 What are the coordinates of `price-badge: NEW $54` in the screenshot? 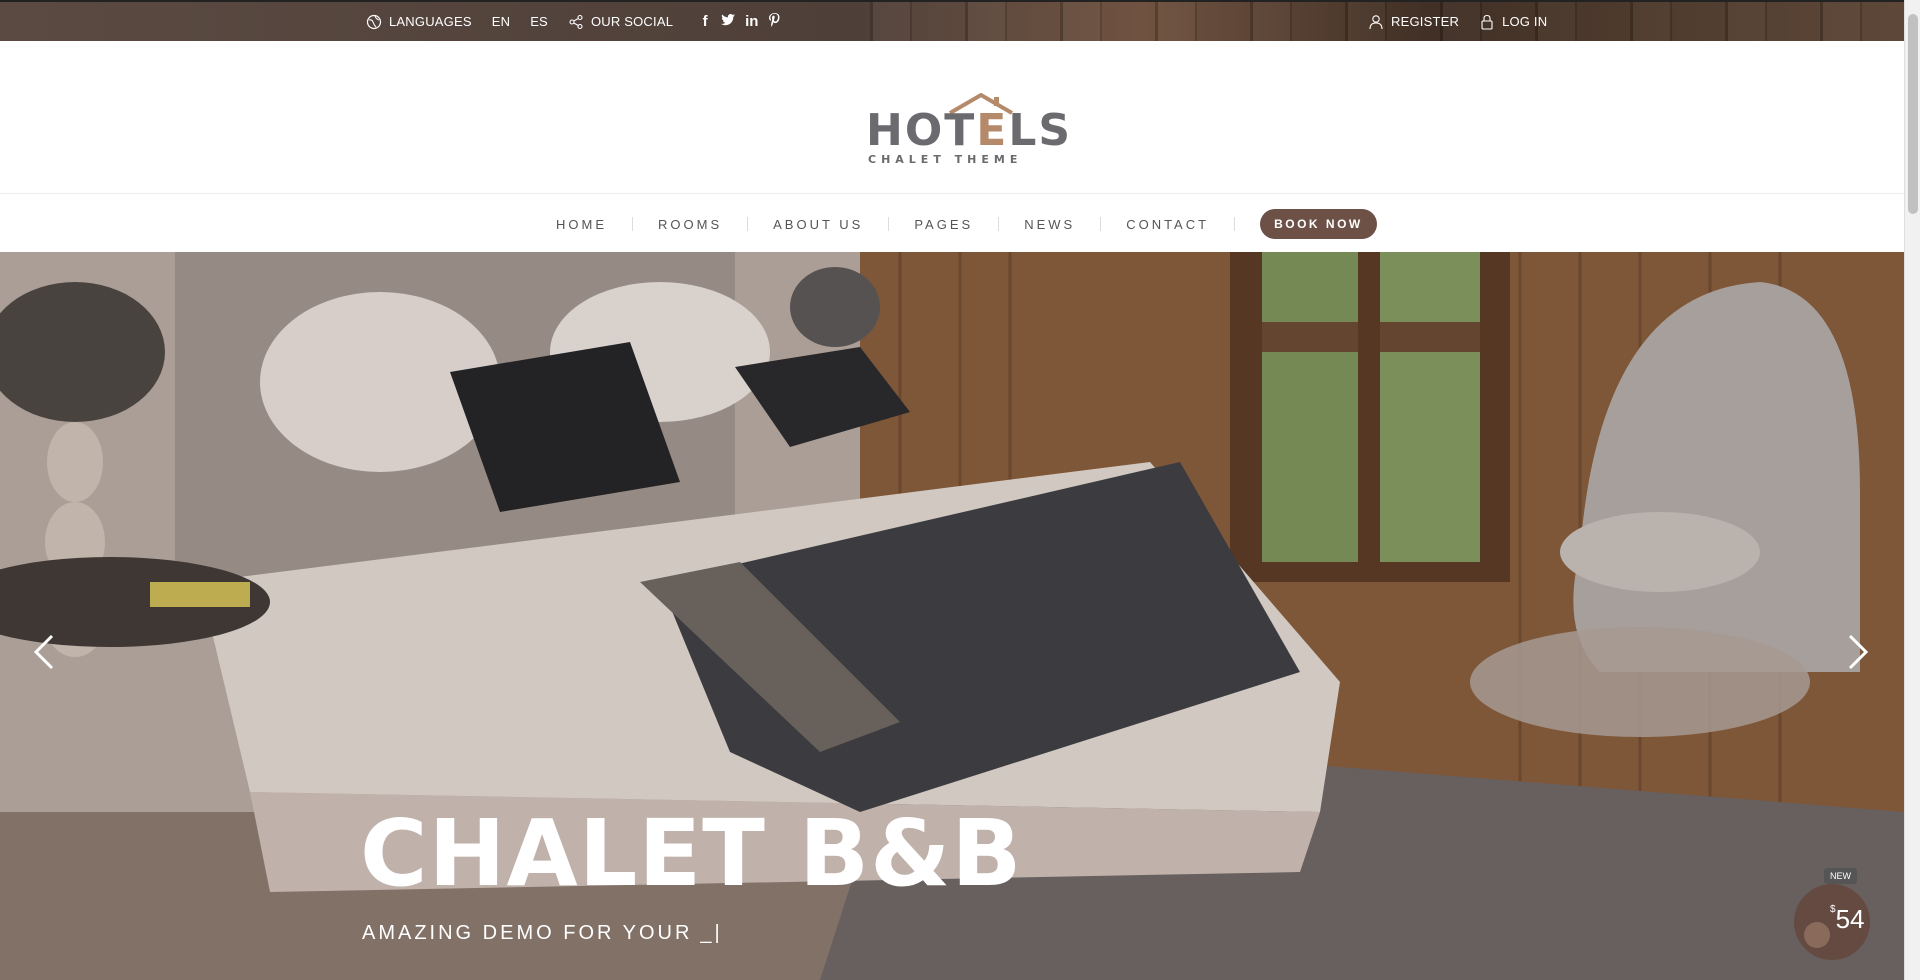 It's located at (1832, 914).